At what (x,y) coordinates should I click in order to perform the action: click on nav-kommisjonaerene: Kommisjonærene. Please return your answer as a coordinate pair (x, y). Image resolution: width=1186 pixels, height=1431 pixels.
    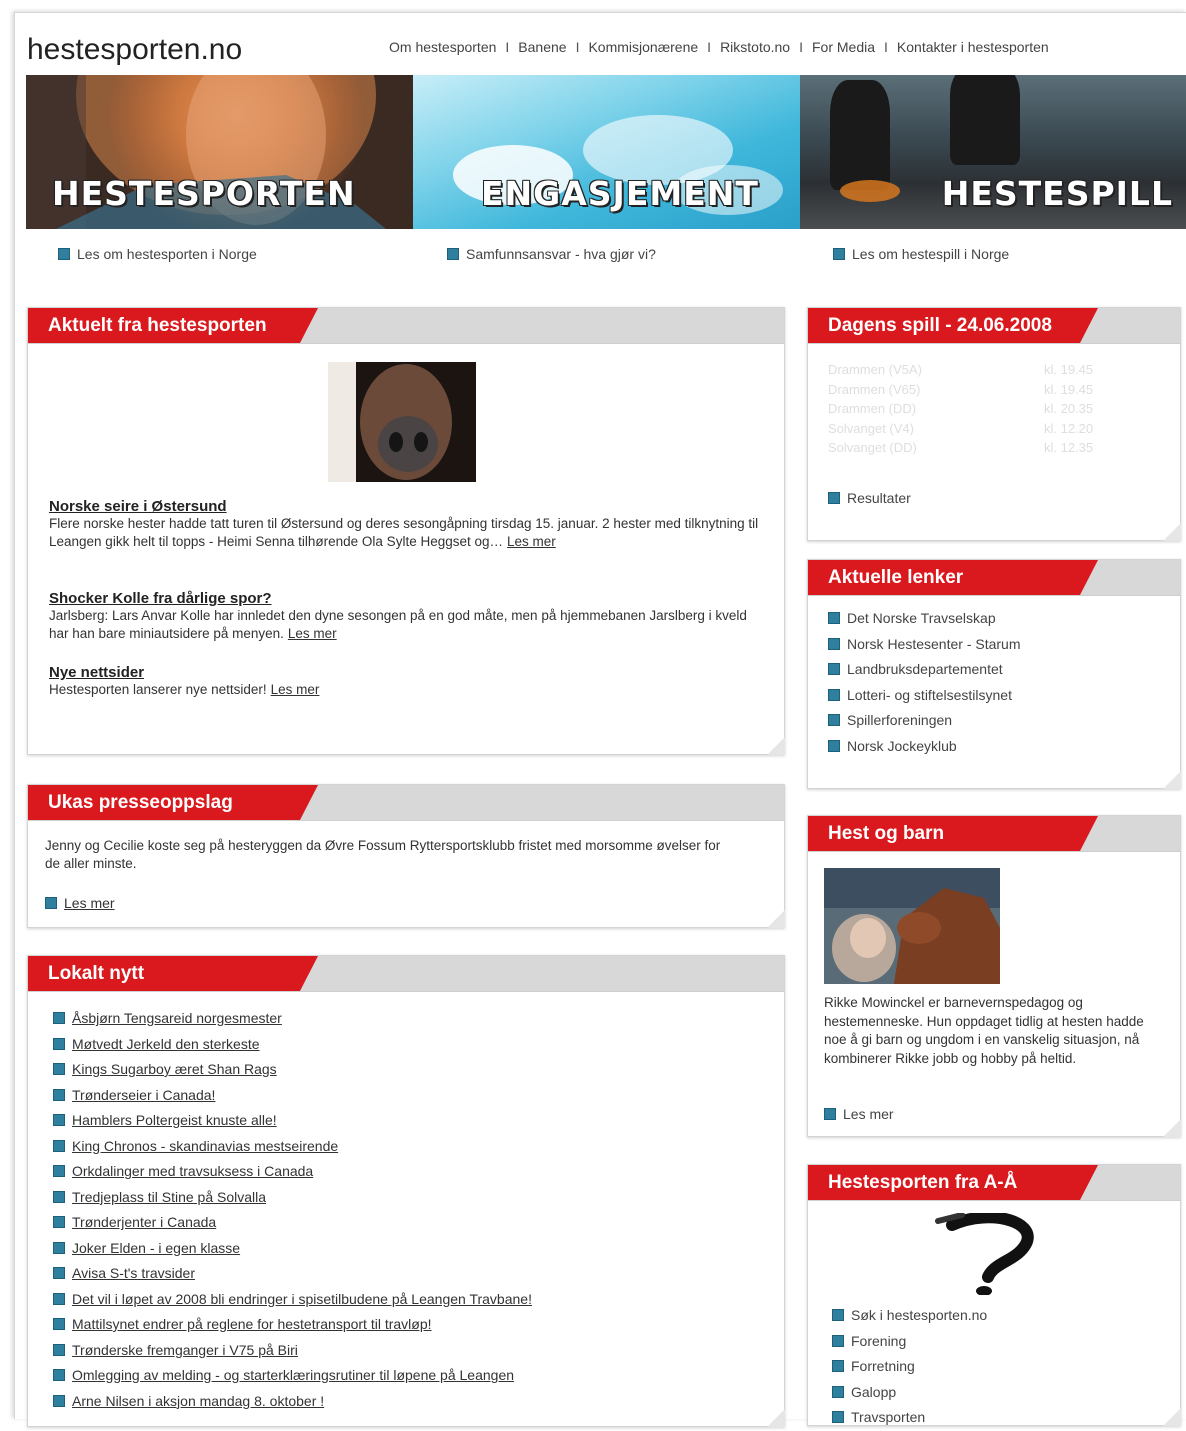
    Looking at the image, I should click on (643, 47).